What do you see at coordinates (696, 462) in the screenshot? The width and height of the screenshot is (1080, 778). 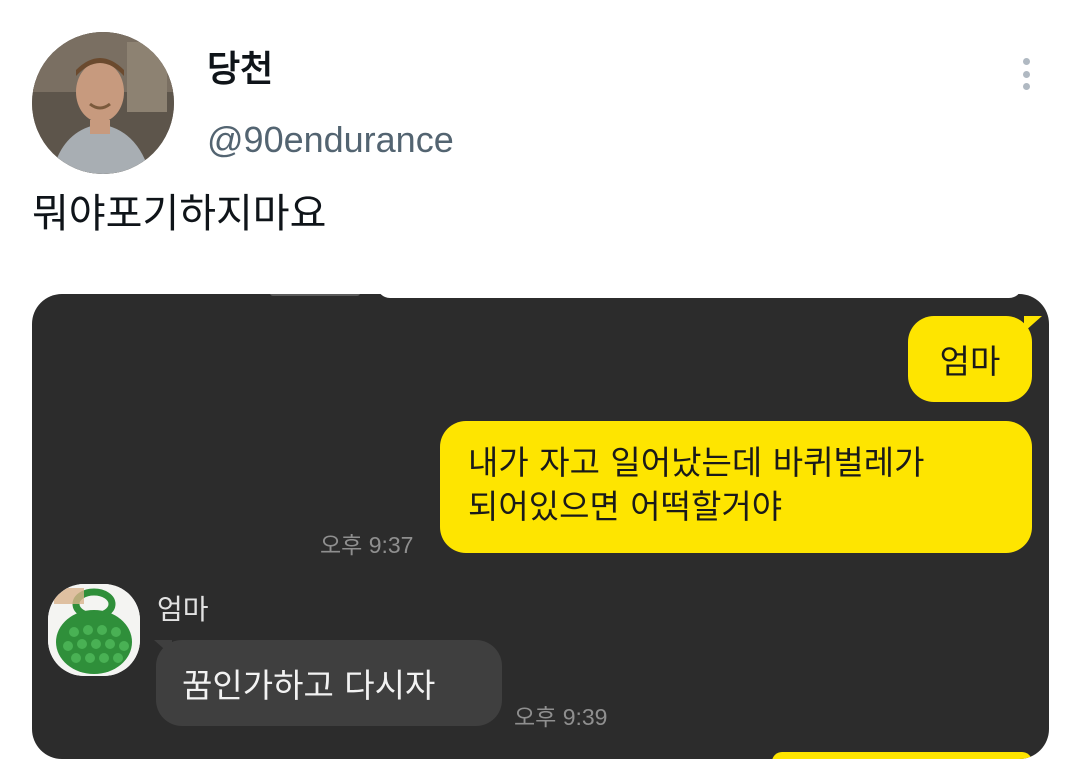 I see `message-line: 내가 자고 일어났는데 바퀴벌레가` at bounding box center [696, 462].